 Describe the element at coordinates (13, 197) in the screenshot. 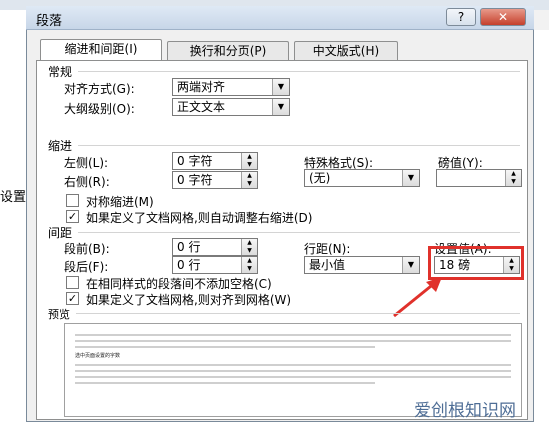

I see `background-text-fragment: 设置` at that location.